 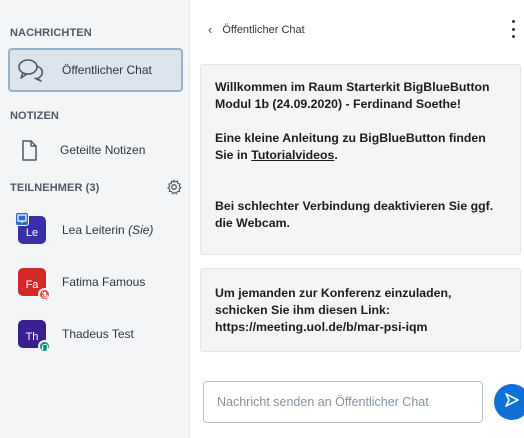 I want to click on avatar: Th, so click(x=34, y=336).